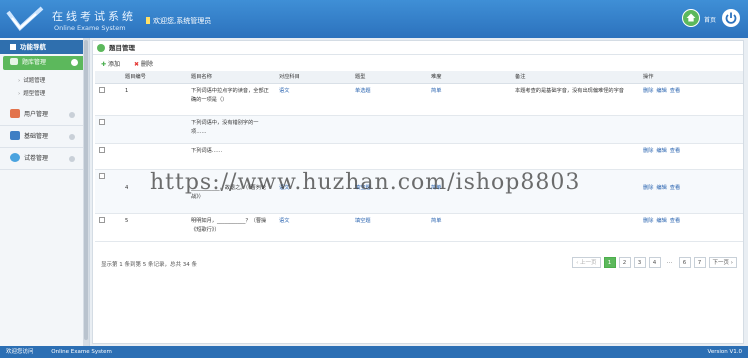  Describe the element at coordinates (684, 262) in the screenshot. I see `page-6-button: 6` at that location.